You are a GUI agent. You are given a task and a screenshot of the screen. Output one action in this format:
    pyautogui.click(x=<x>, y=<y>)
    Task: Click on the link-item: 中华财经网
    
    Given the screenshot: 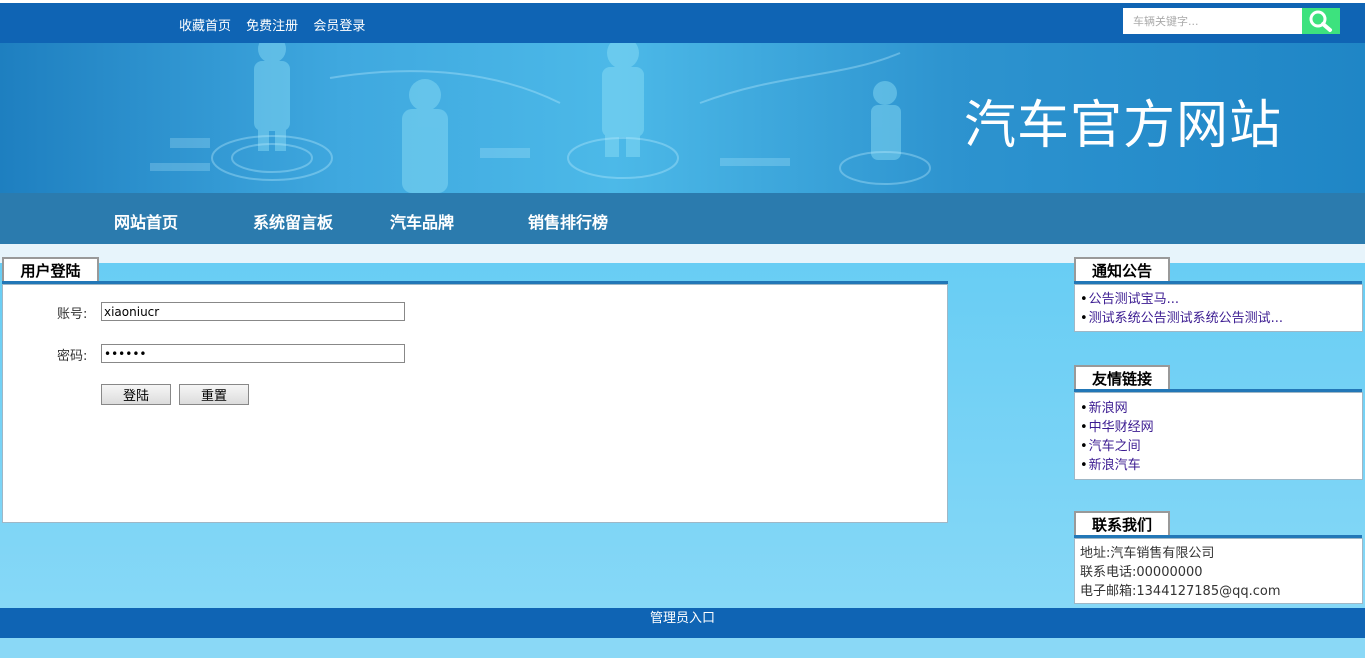 What is the action you would take?
    pyautogui.click(x=1221, y=427)
    